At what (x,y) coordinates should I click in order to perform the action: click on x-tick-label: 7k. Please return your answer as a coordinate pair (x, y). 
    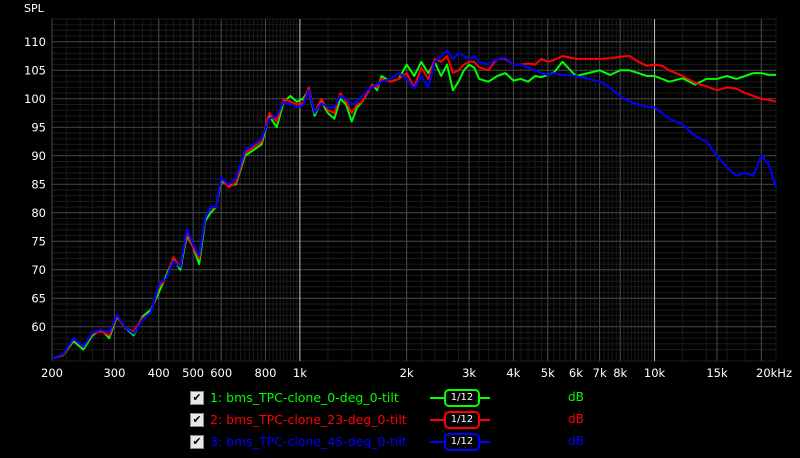
    Looking at the image, I should click on (600, 373).